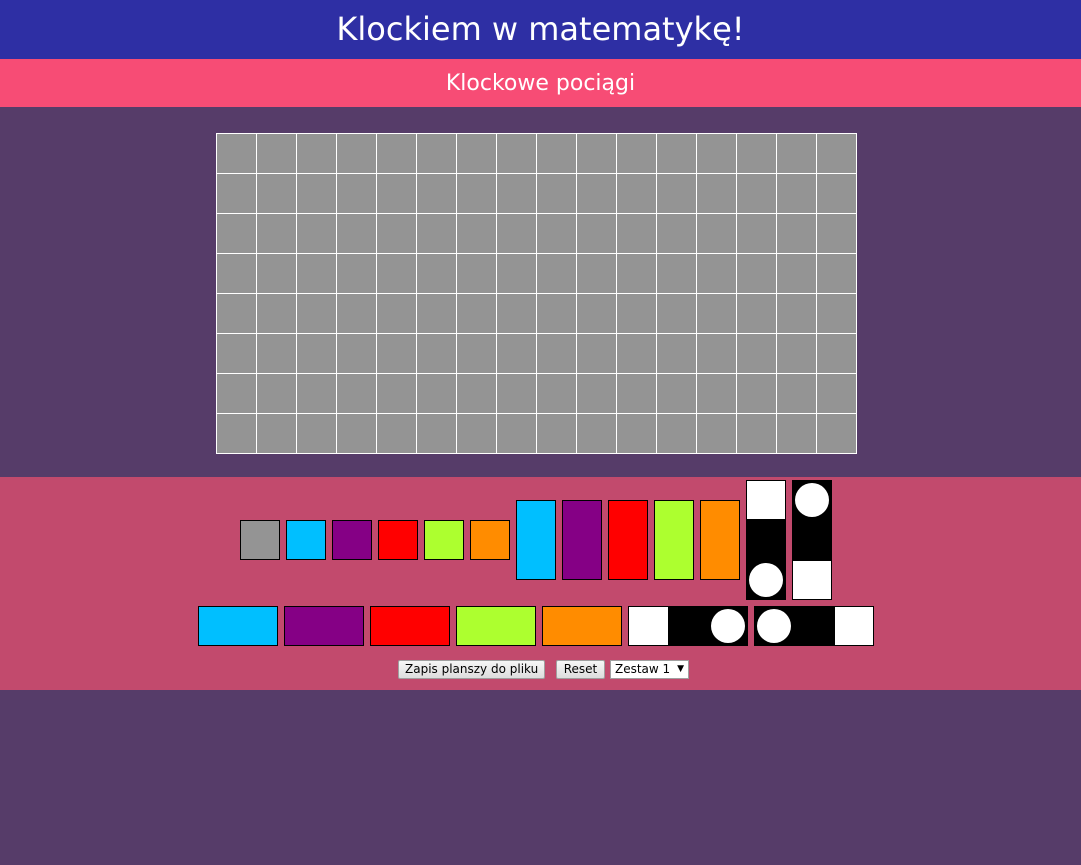  What do you see at coordinates (649, 669) in the screenshot?
I see `set-select: Zestaw 1 ▼` at bounding box center [649, 669].